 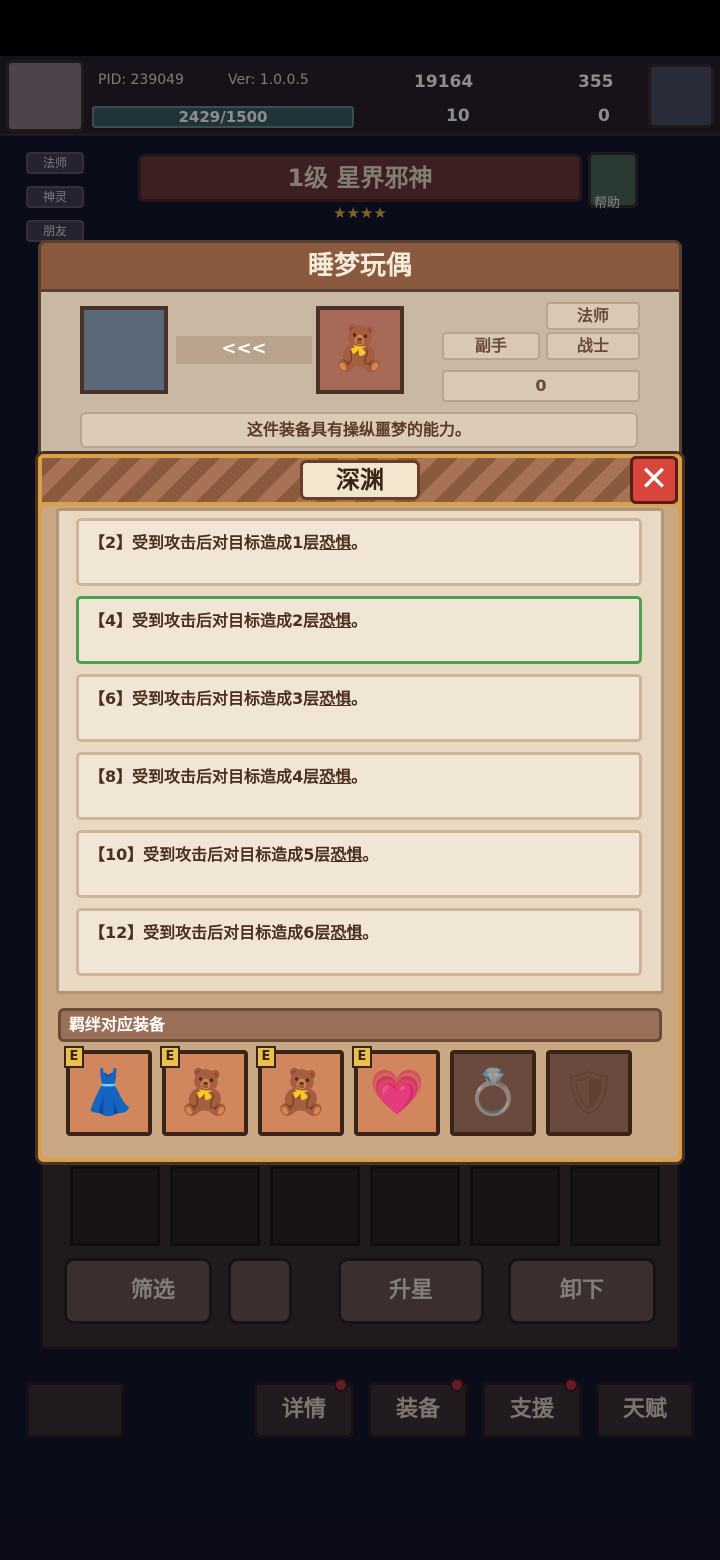 What do you see at coordinates (124, 350) in the screenshot?
I see `character-portrait` at bounding box center [124, 350].